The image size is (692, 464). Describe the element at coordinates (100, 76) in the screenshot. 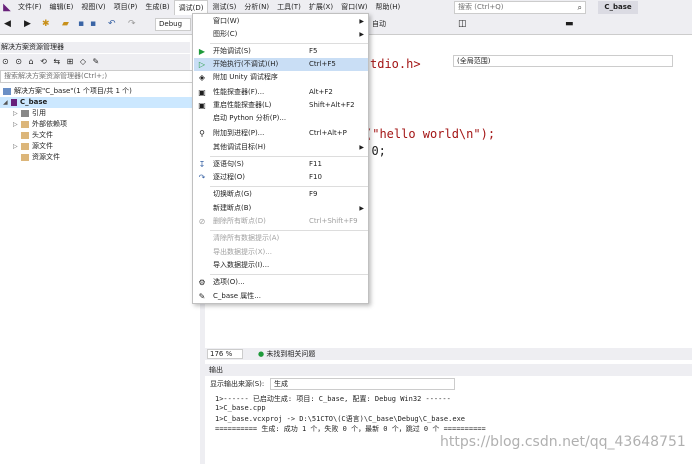

I see `solution-explorer-search: 搜索解决方案资源管理器(Ctrl+;)` at that location.